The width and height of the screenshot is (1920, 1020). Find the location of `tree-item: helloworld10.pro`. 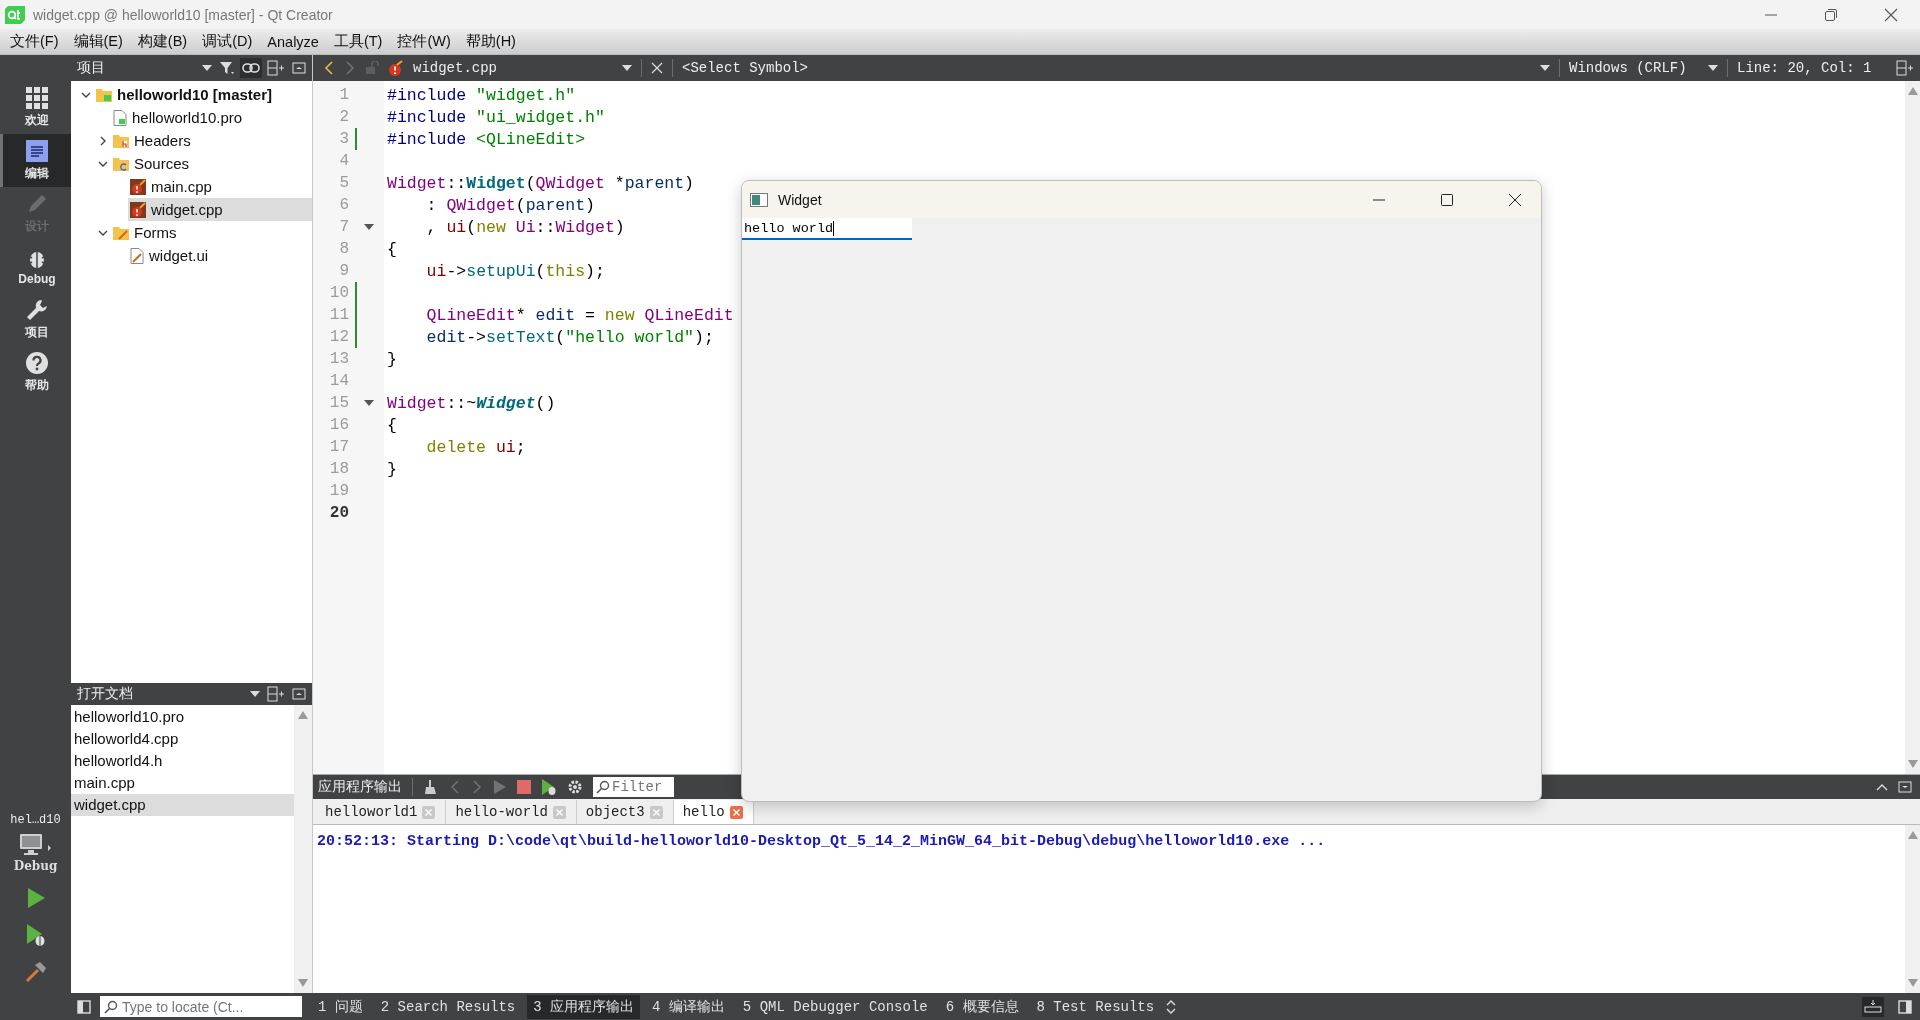

tree-item: helloworld10.pro is located at coordinates (211, 117).